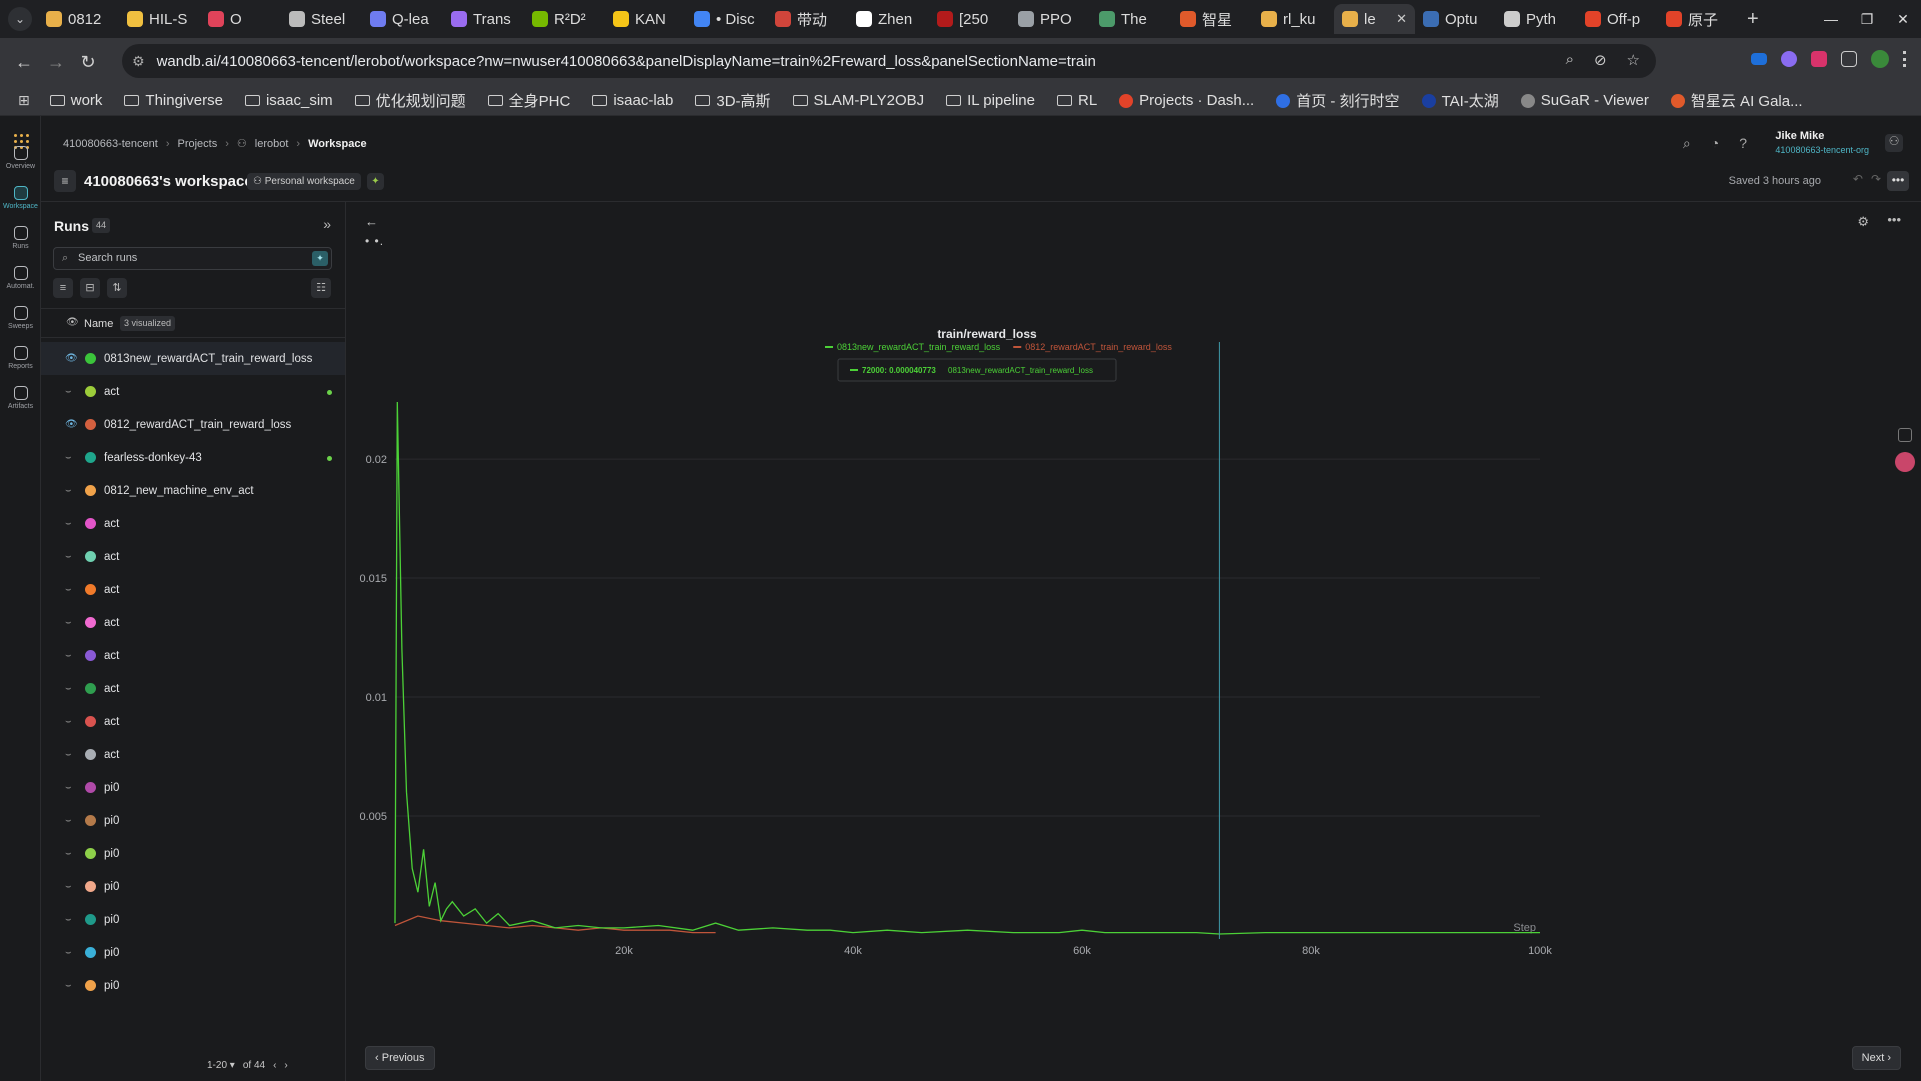 Image resolution: width=1921 pixels, height=1081 pixels. Describe the element at coordinates (402, 19) in the screenshot. I see `browser-tab: Q-lea` at that location.